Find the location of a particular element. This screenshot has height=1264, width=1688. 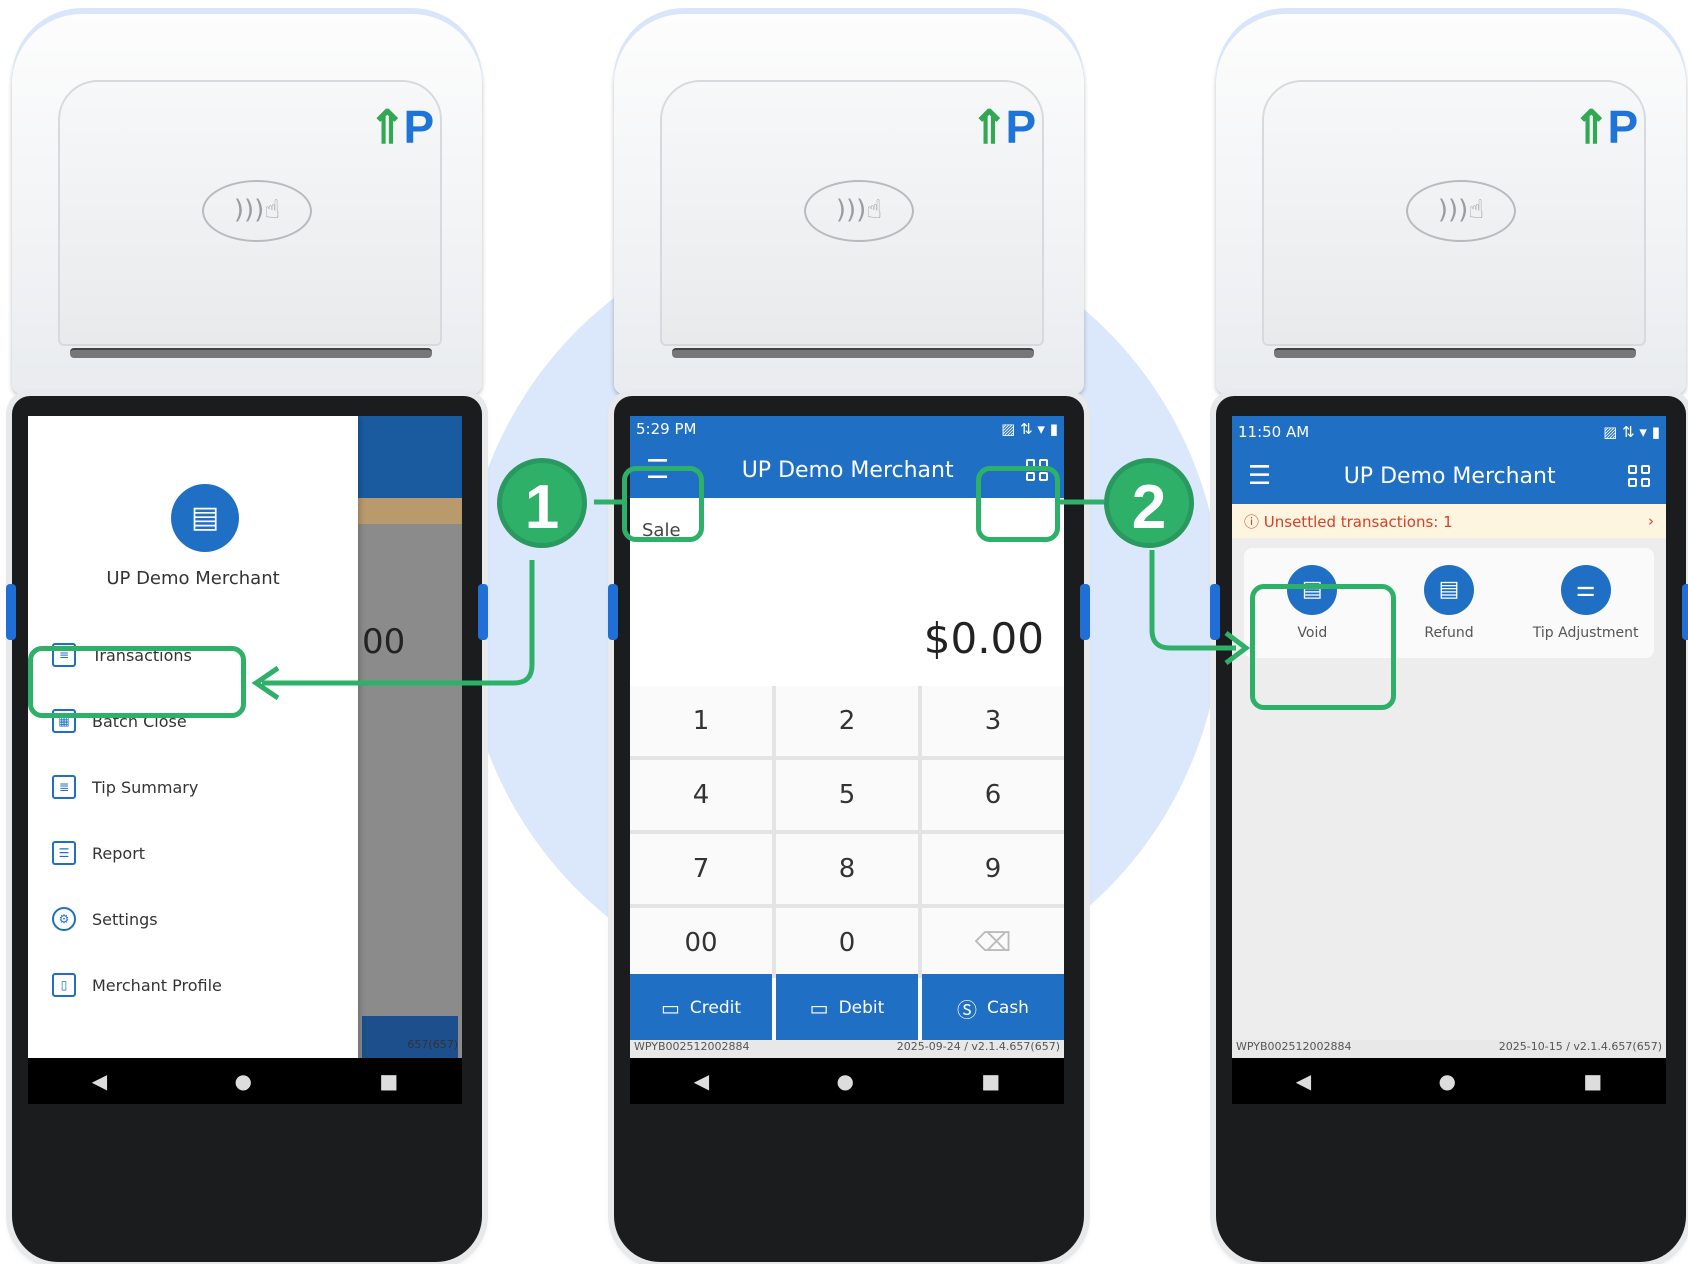

highlight-void is located at coordinates (1323, 647).